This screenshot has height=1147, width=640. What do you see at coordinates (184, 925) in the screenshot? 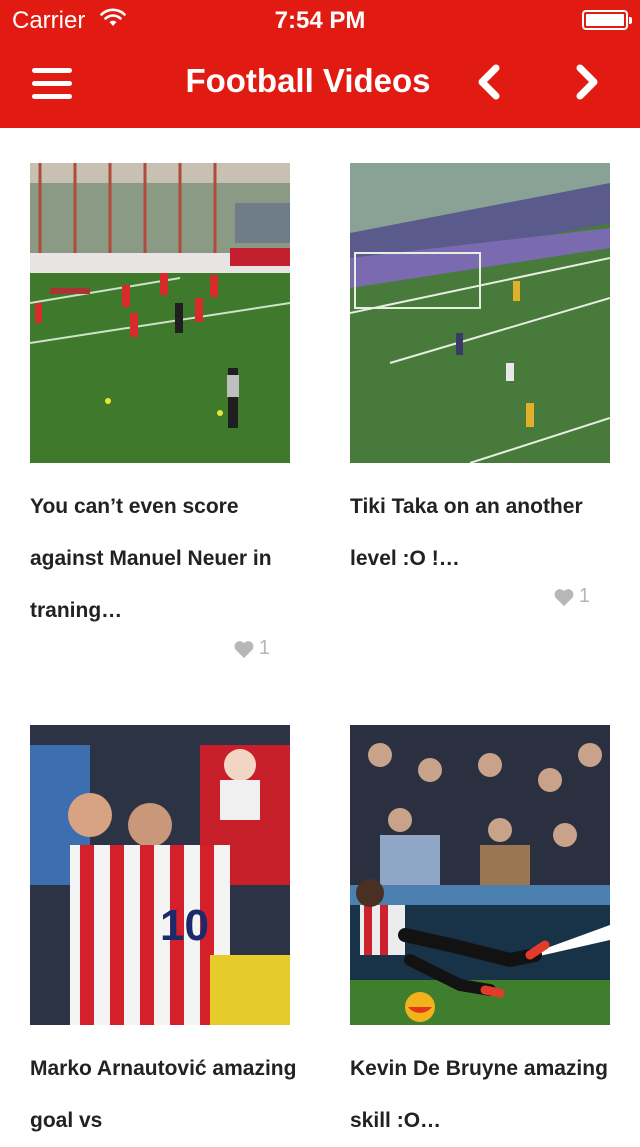
I see `svg-text: 10` at bounding box center [184, 925].